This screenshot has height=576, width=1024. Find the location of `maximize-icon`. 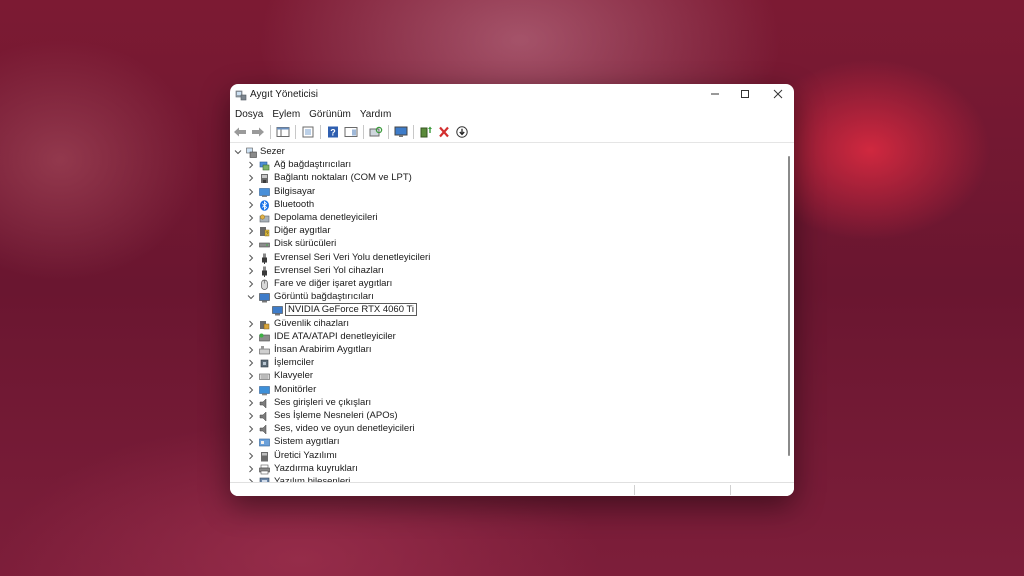

maximize-icon is located at coordinates (745, 94).